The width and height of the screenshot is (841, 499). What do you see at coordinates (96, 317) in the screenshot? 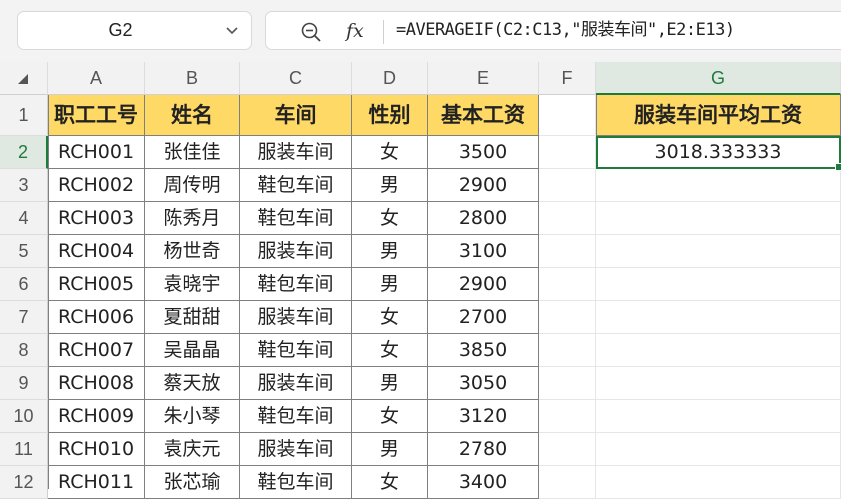
I see `cell-a7: RCH006` at bounding box center [96, 317].